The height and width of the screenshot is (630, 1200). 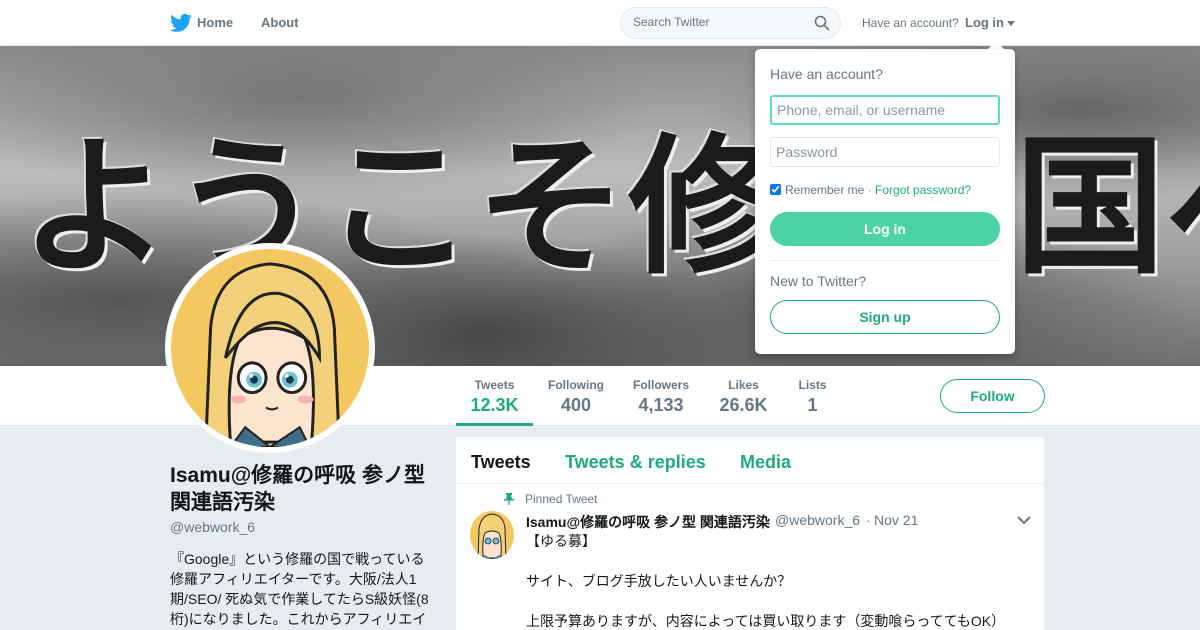 What do you see at coordinates (576, 405) in the screenshot?
I see `stat-value: 400` at bounding box center [576, 405].